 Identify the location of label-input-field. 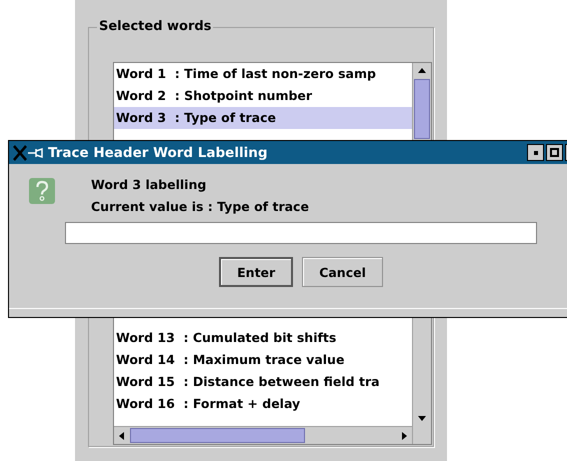
(301, 233).